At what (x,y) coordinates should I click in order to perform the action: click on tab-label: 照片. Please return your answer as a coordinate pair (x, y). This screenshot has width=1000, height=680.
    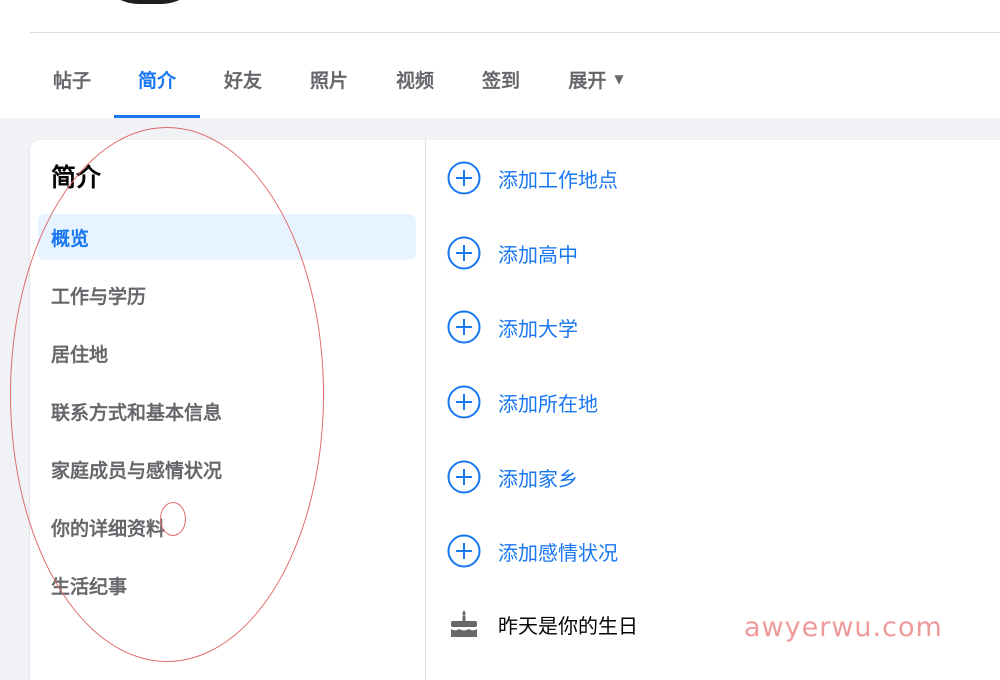
    Looking at the image, I should click on (328, 80).